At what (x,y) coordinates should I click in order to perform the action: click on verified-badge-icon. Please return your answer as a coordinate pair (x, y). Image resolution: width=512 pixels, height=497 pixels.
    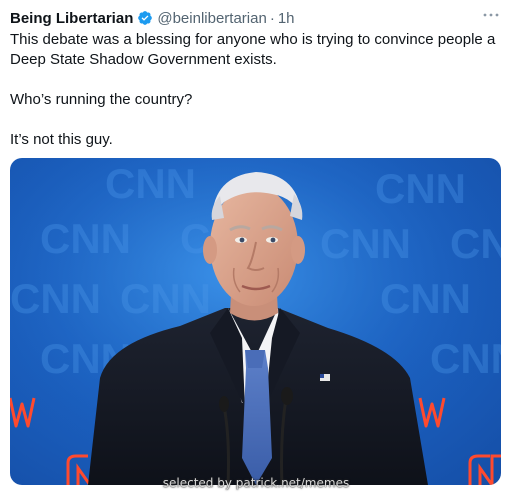
    Looking at the image, I should click on (145, 18).